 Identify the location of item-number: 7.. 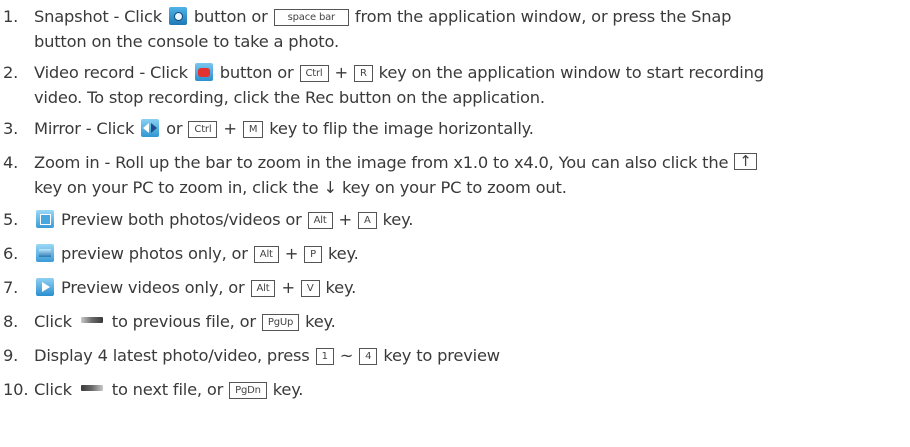
(11, 287).